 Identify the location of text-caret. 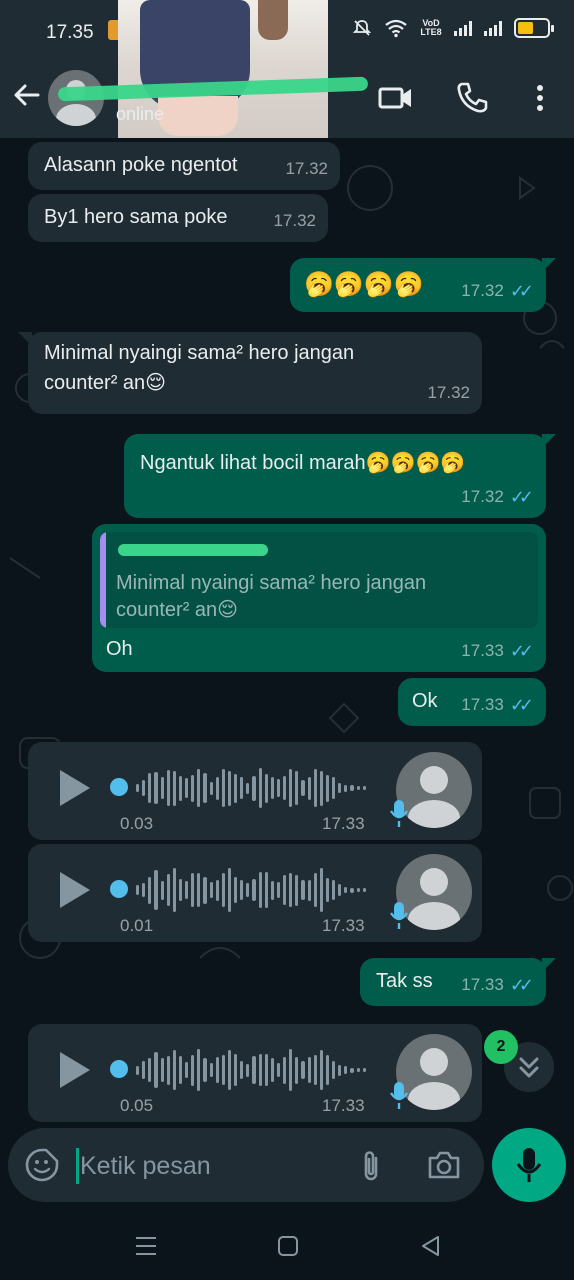
(77, 1166).